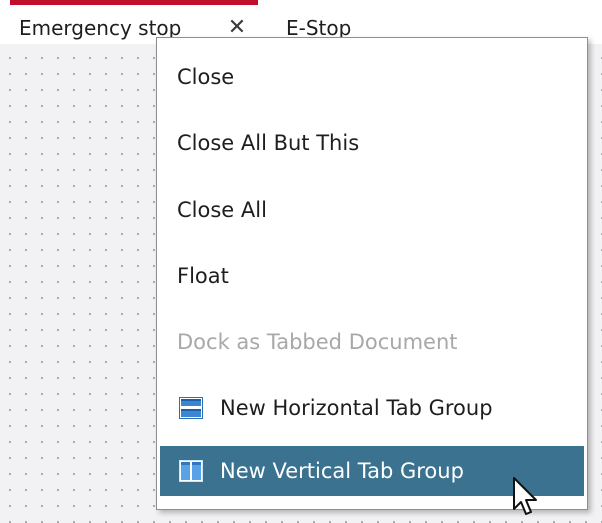 The image size is (602, 523). I want to click on menu-item-close: Close, so click(372, 77).